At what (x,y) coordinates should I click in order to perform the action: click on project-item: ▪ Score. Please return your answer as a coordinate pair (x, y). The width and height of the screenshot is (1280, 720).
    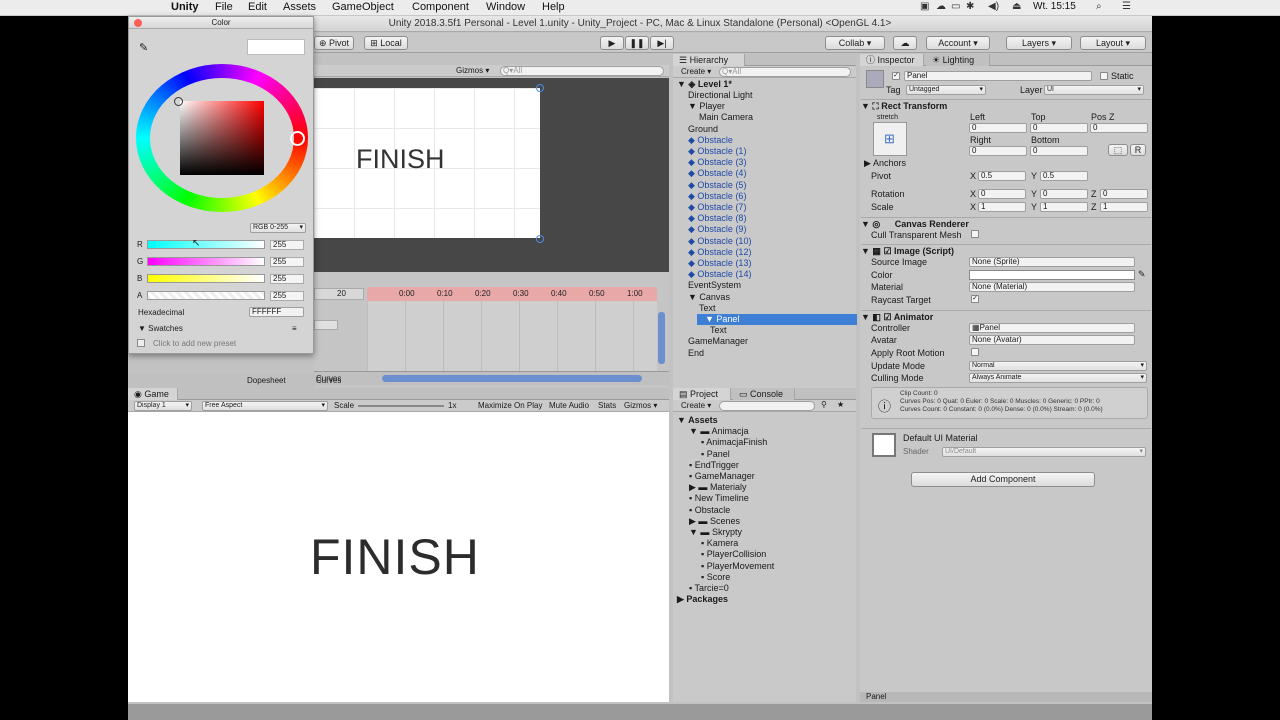
    Looking at the image, I should click on (715, 577).